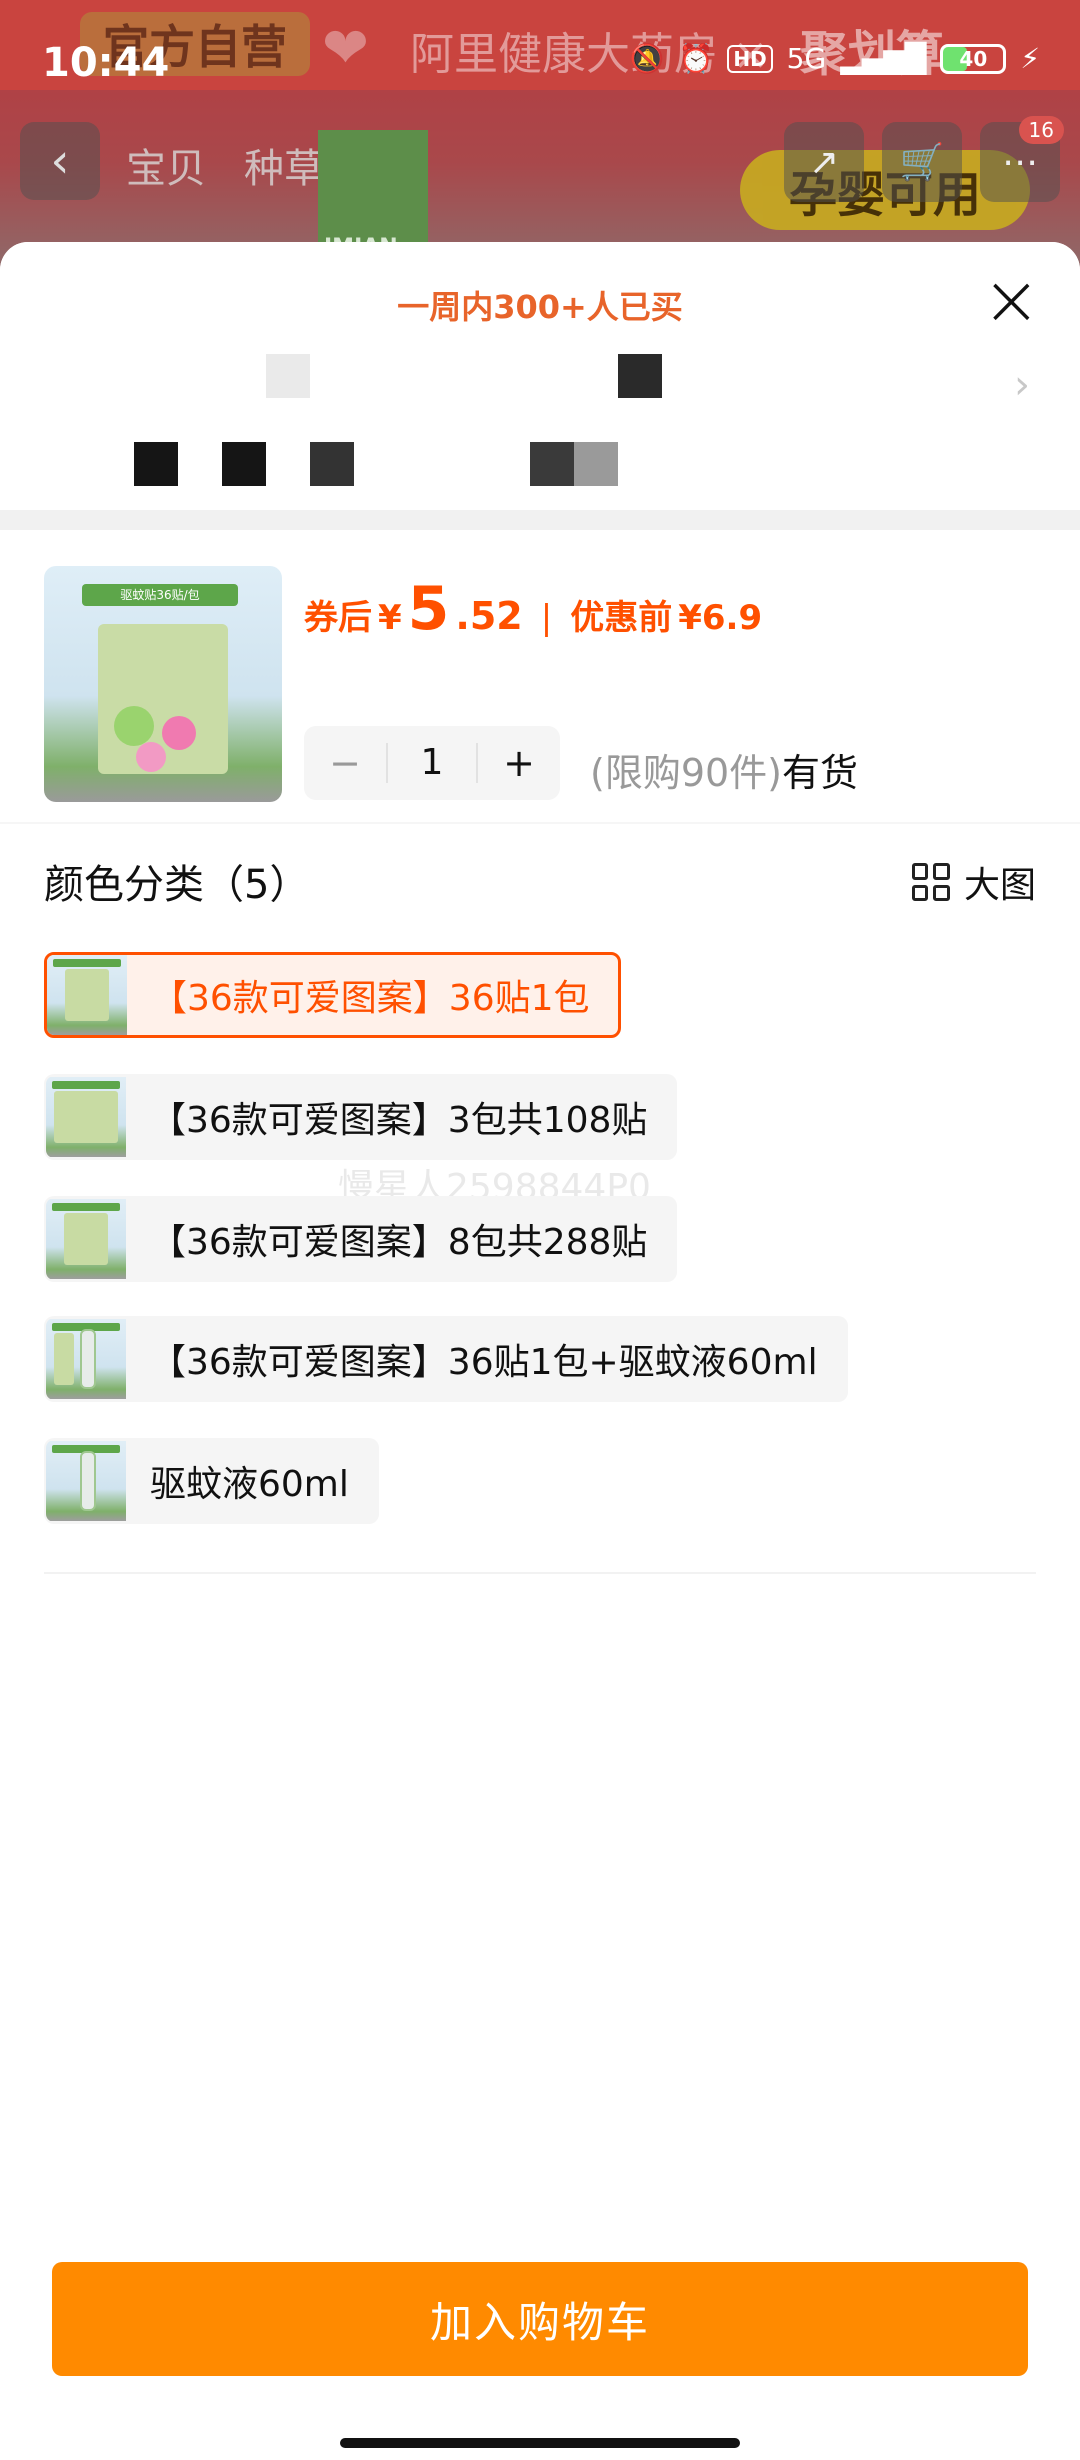 The width and height of the screenshot is (1080, 2460). I want to click on price-decimal: .52, so click(489, 616).